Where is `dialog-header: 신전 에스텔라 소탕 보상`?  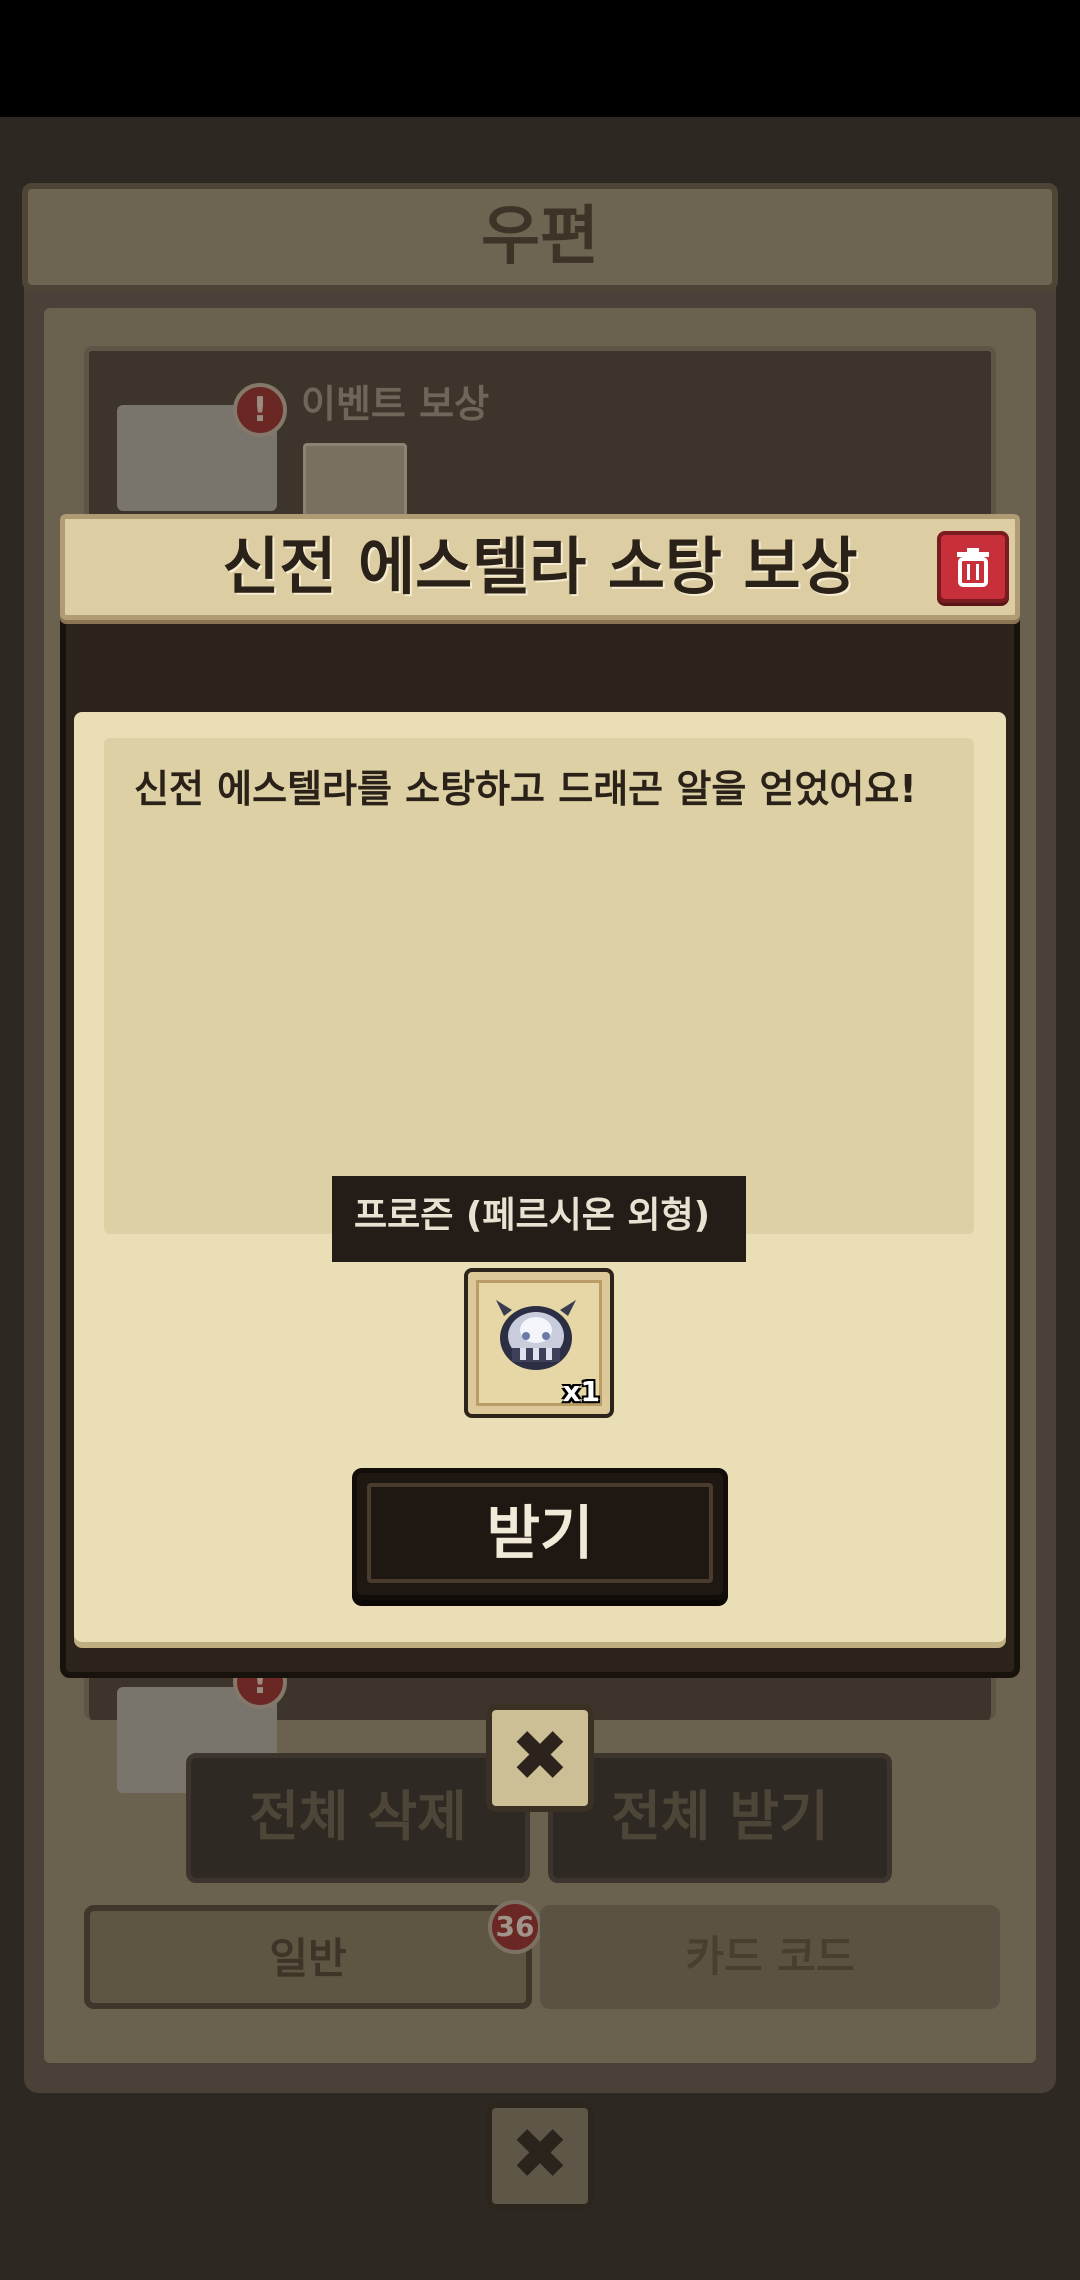
dialog-header: 신전 에스텔라 소탕 보상 is located at coordinates (540, 567).